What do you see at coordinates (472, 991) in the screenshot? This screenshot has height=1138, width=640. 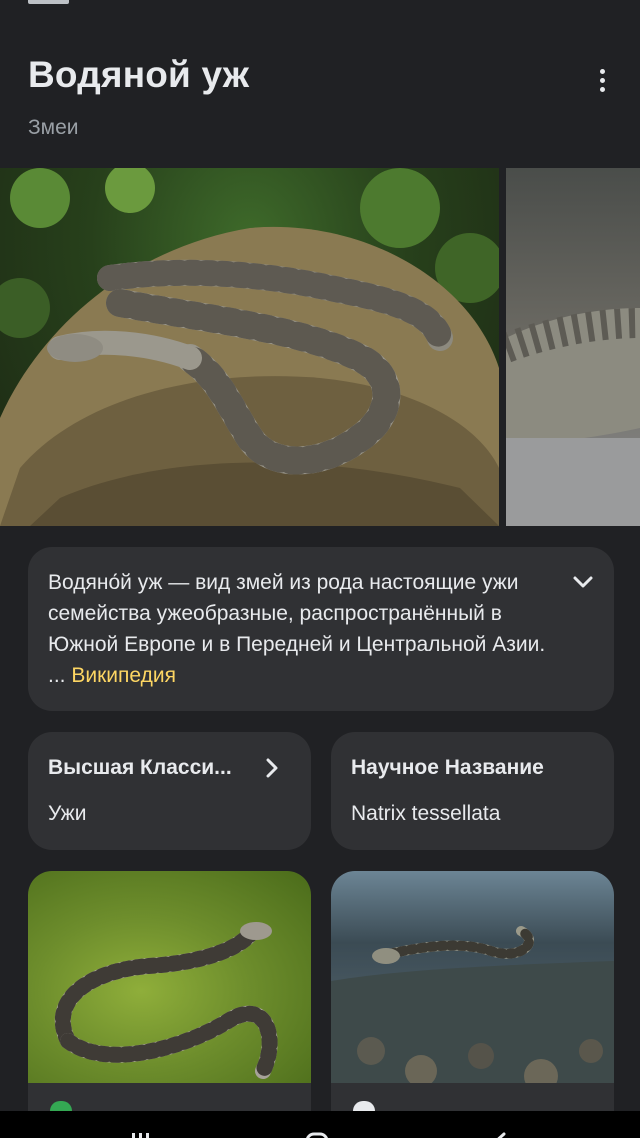 I see `image-result-snake-underwater` at bounding box center [472, 991].